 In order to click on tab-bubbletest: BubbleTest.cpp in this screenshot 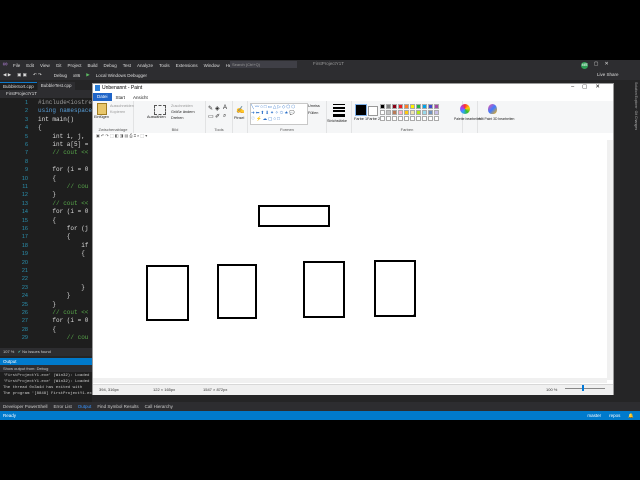, I will do `click(56, 86)`.